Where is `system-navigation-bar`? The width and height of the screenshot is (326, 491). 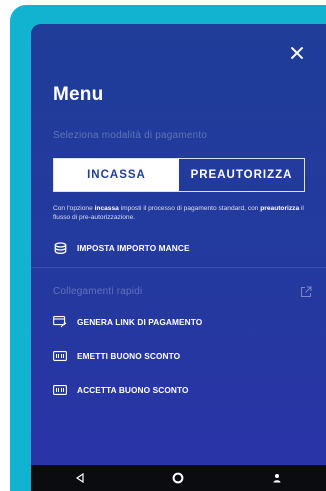 system-navigation-bar is located at coordinates (178, 478).